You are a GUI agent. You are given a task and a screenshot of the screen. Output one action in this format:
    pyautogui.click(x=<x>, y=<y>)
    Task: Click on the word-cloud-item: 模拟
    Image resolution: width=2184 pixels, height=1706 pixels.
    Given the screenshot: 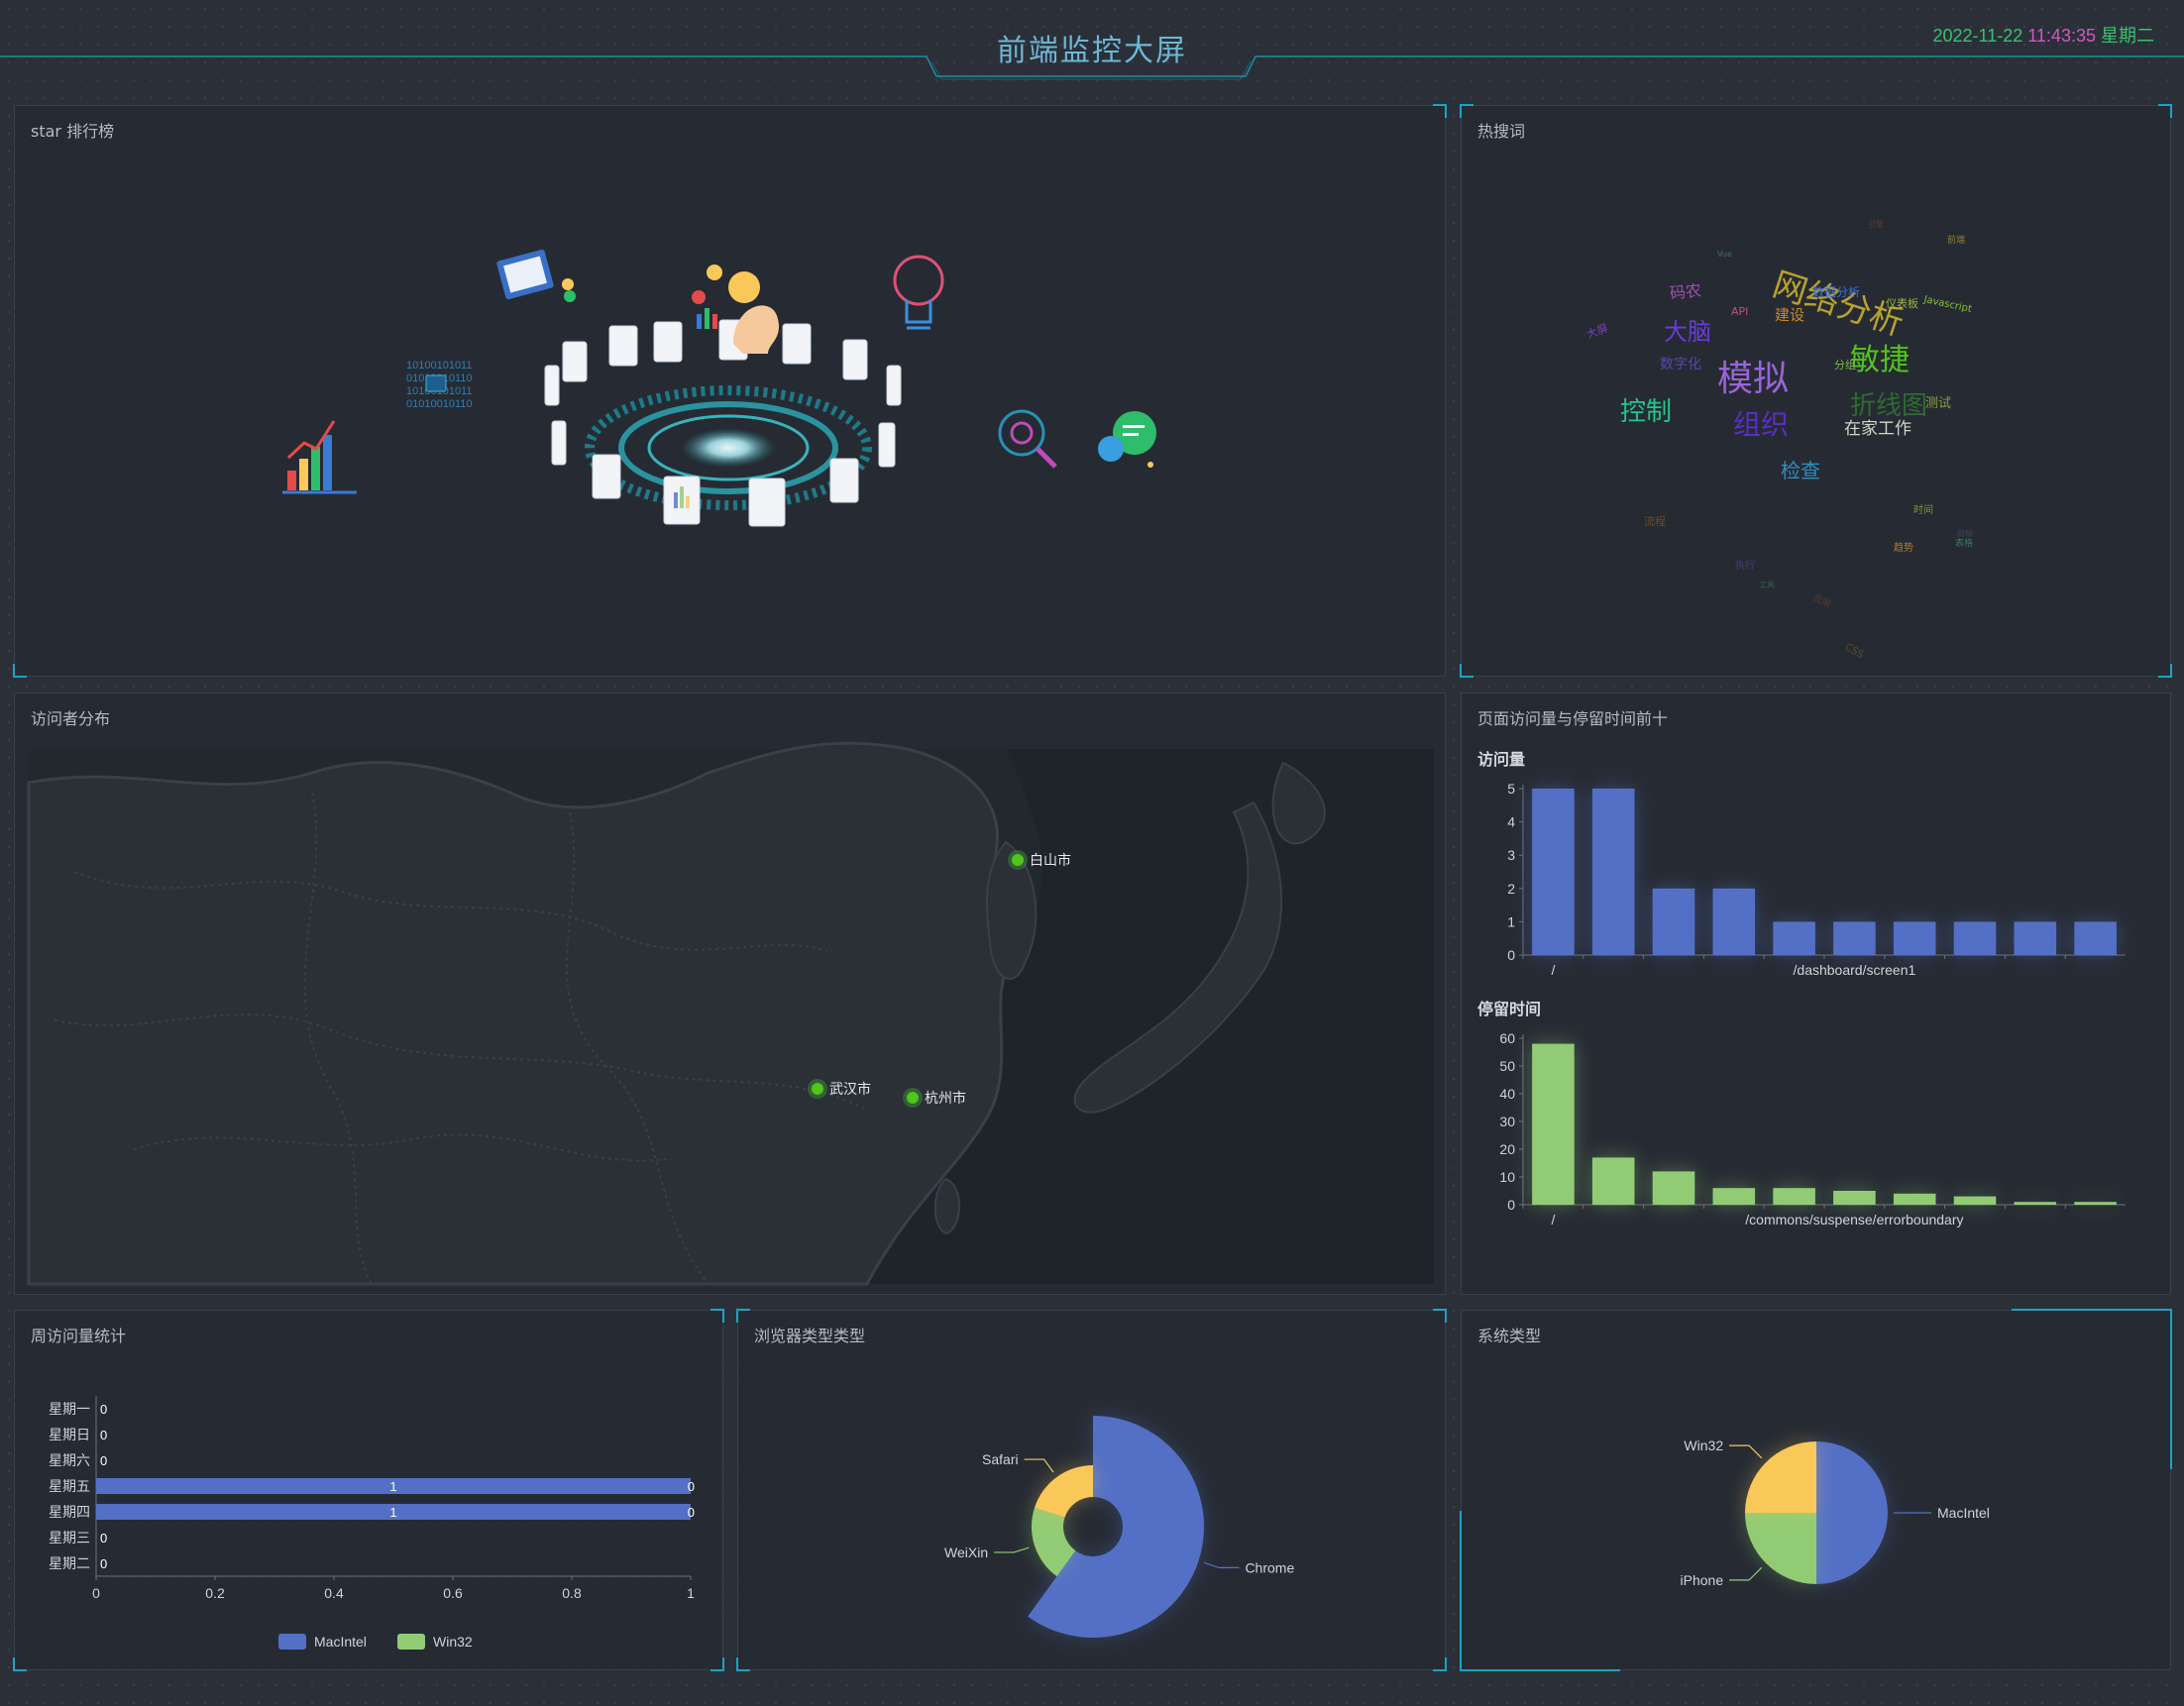 What is the action you would take?
    pyautogui.click(x=1753, y=379)
    